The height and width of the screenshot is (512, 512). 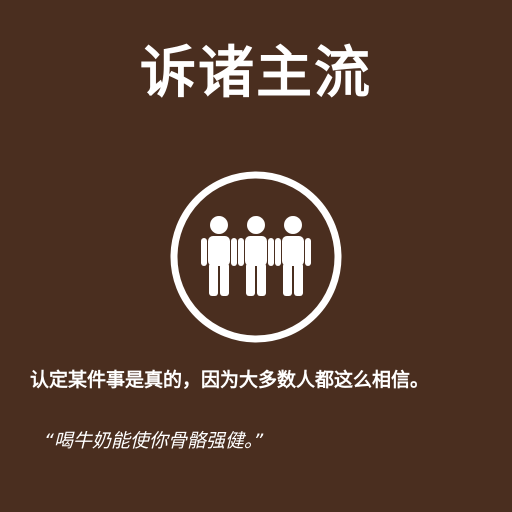 I want to click on crowd-of-people-icon, so click(x=256, y=257).